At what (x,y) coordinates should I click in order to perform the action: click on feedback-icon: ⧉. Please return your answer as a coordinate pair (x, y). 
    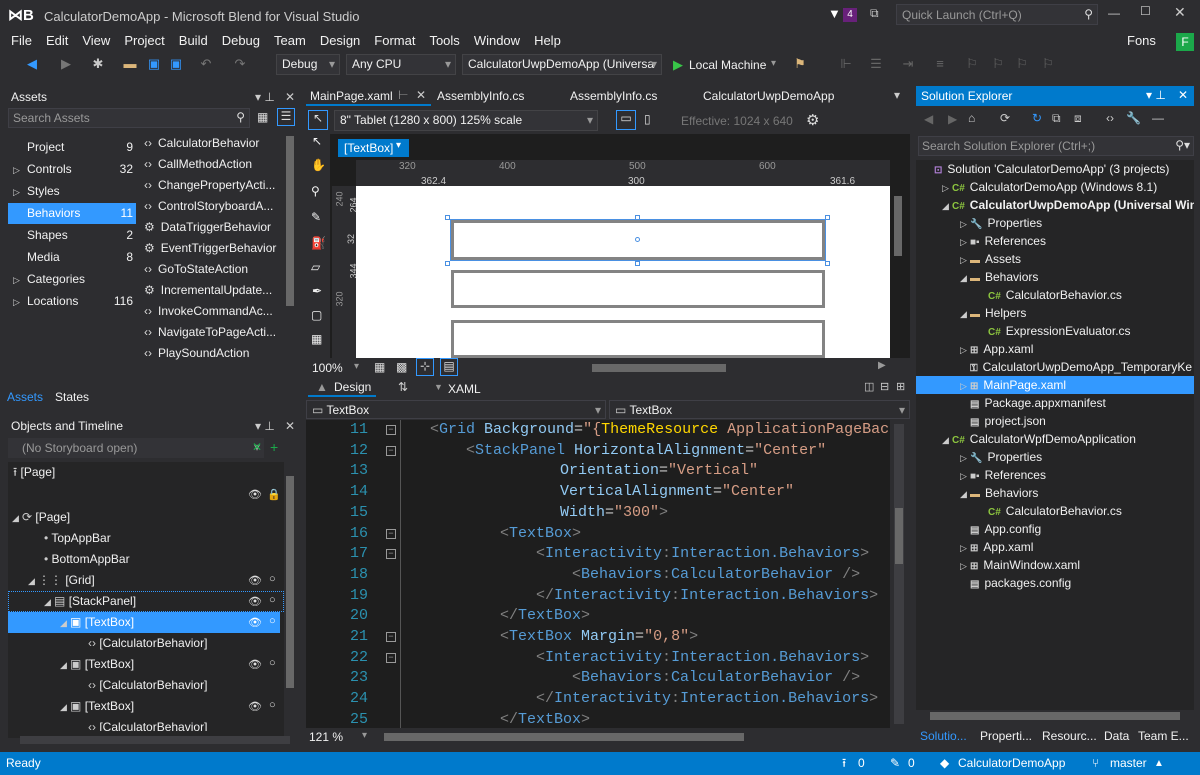
    Looking at the image, I should click on (874, 13).